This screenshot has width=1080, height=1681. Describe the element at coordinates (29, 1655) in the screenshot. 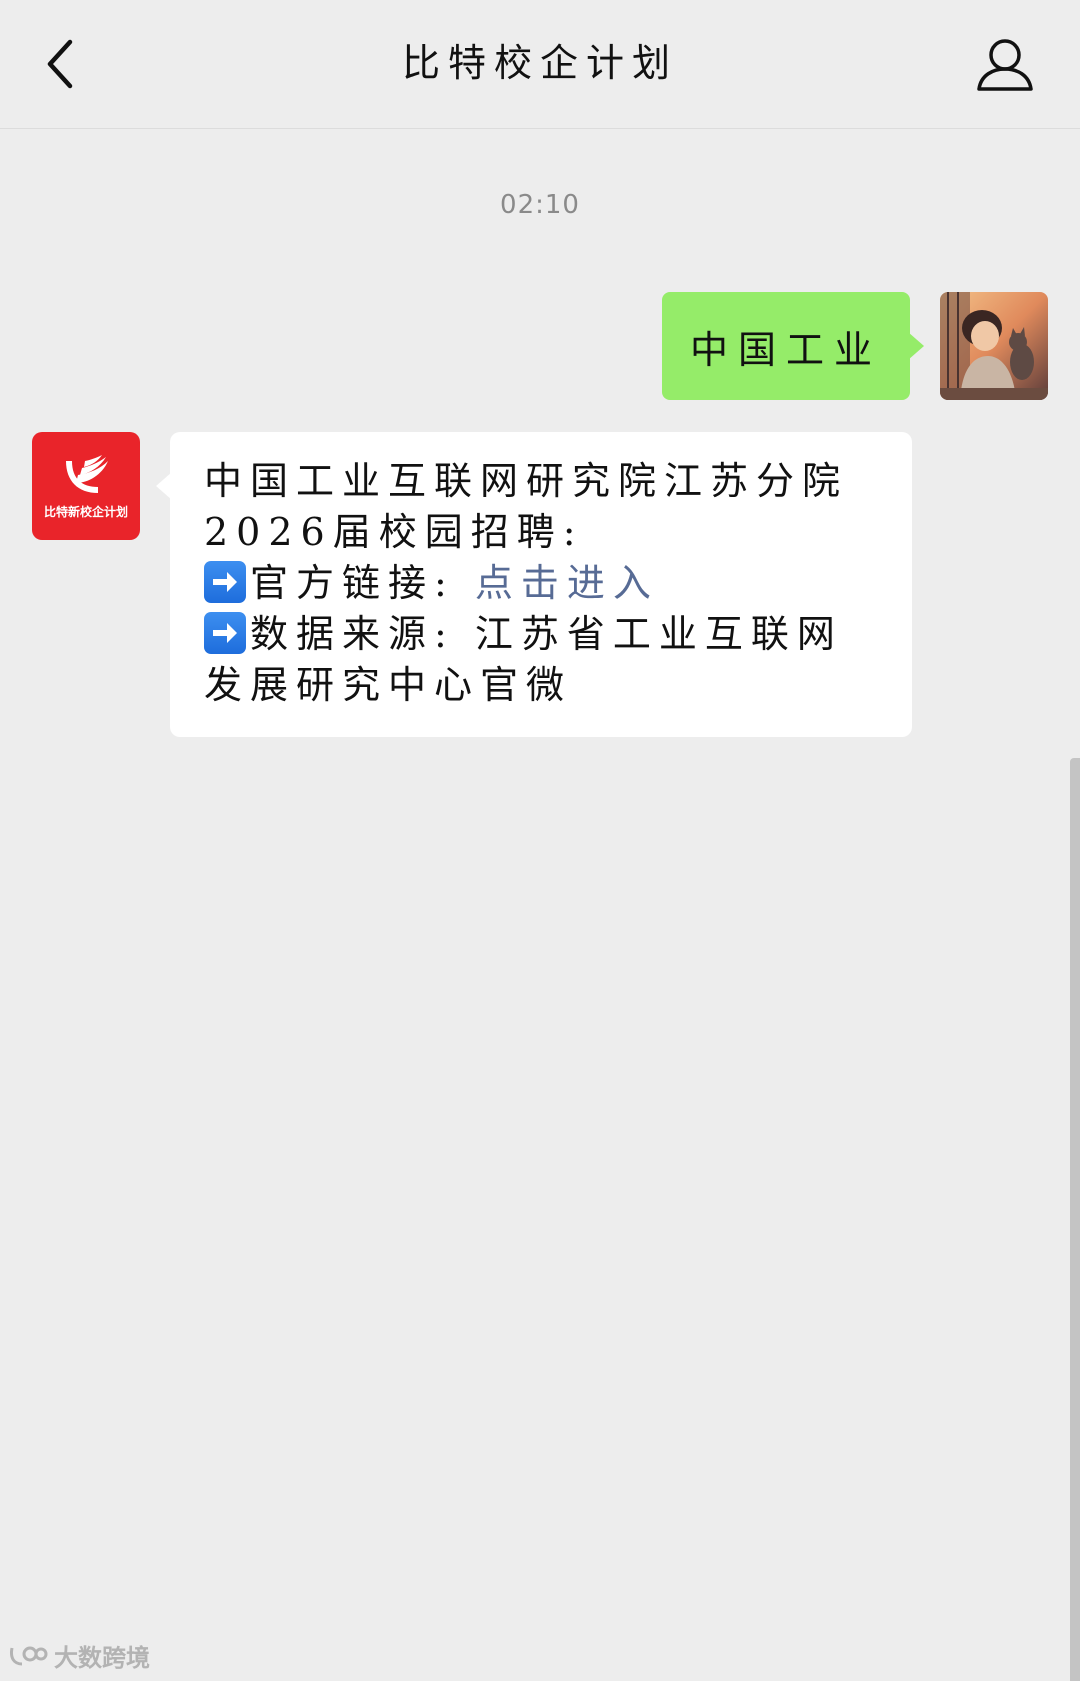

I see `watermark-logo-icon` at that location.